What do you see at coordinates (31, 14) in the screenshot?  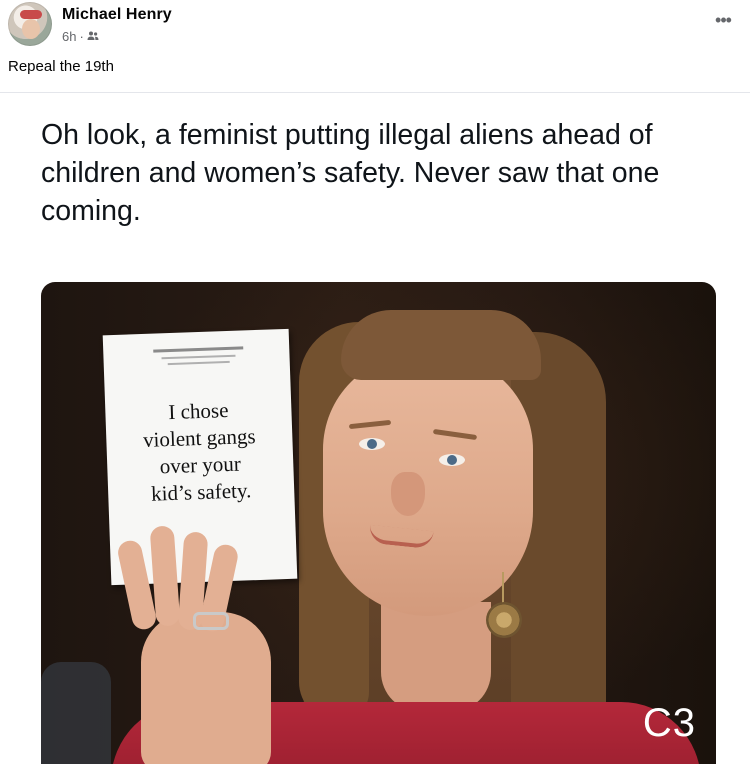 I see `avatar-hat` at bounding box center [31, 14].